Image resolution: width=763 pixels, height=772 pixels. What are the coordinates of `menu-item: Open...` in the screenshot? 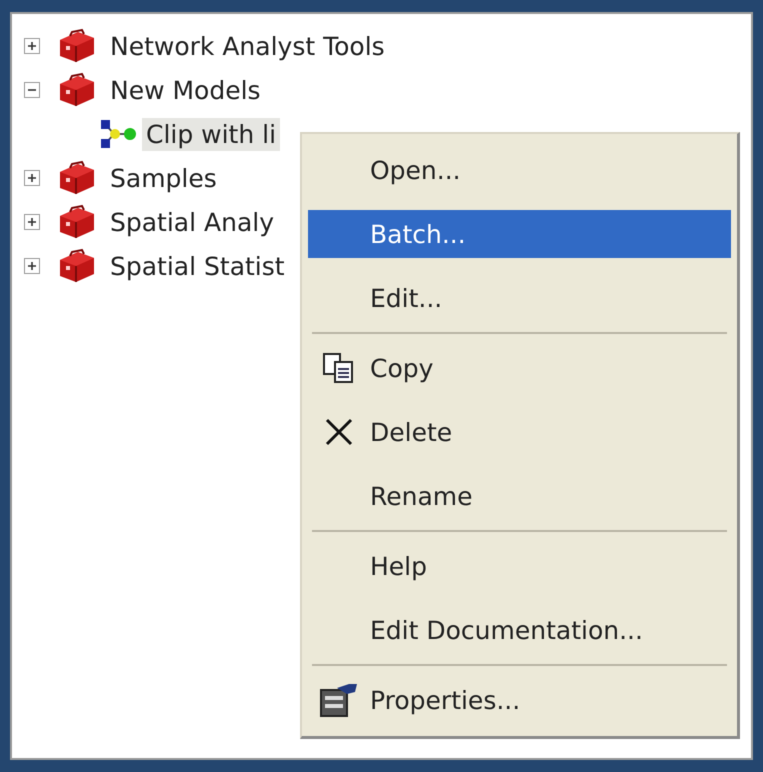 It's located at (519, 170).